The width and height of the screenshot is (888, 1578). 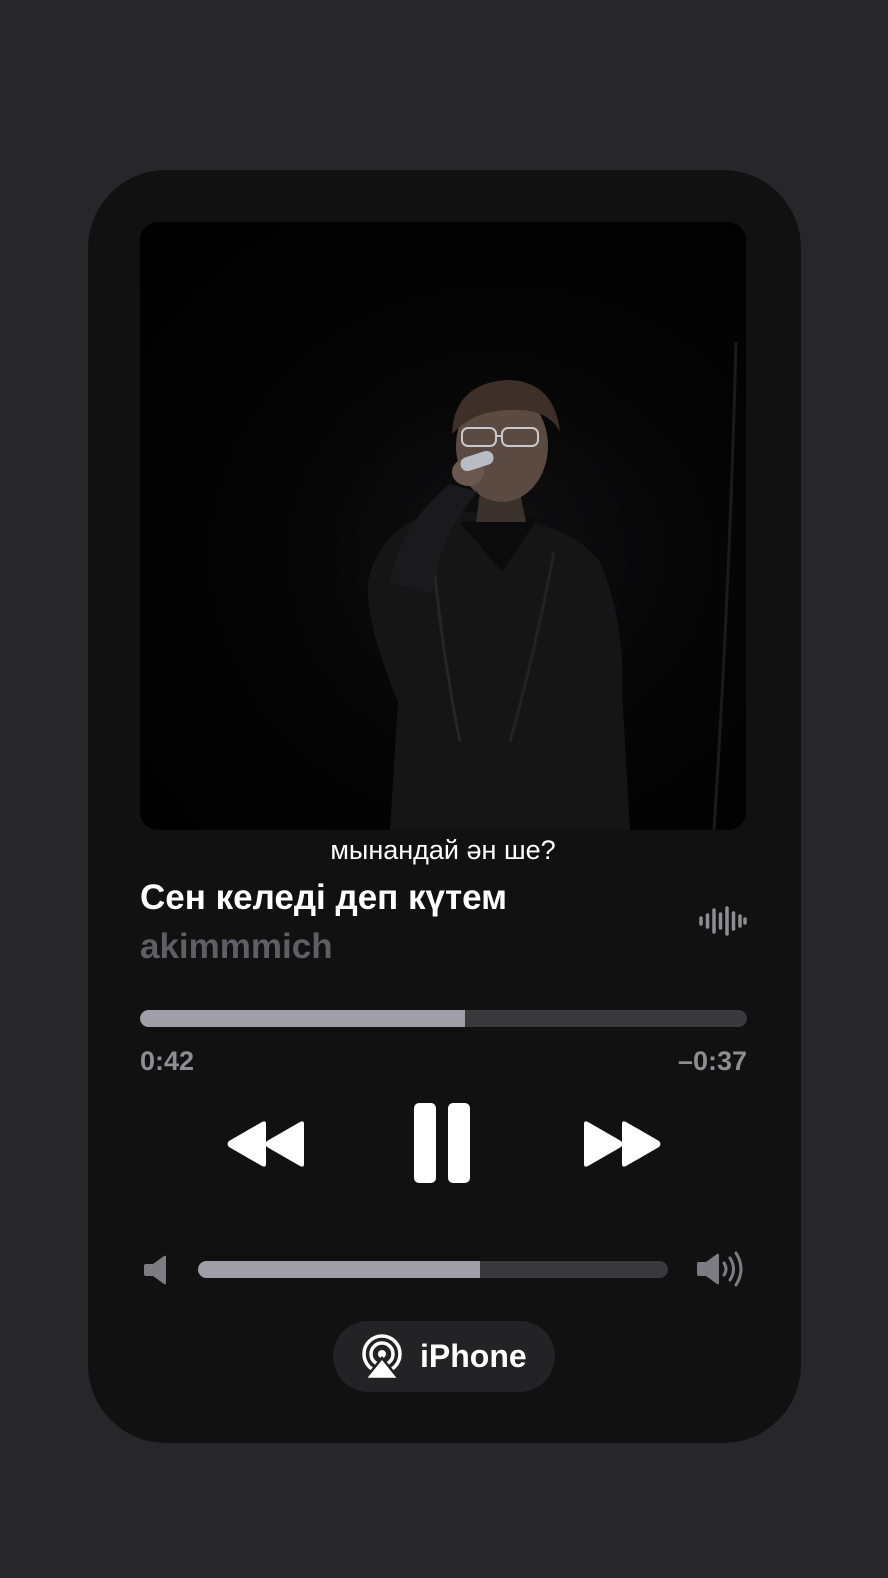 What do you see at coordinates (167, 1061) in the screenshot?
I see `elapsed-time: 0:42` at bounding box center [167, 1061].